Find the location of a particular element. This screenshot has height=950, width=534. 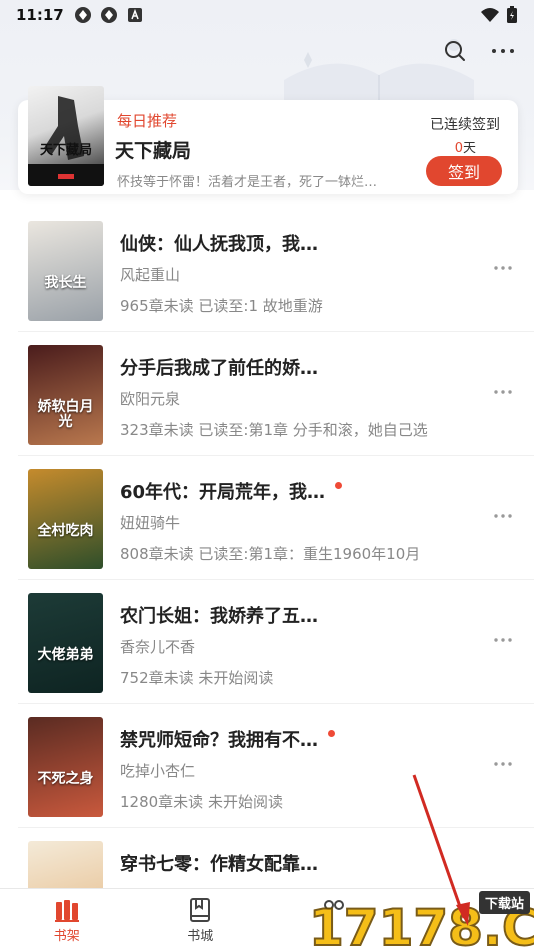

book-progress: 1280章未读 未开始阅读 is located at coordinates (201, 802).